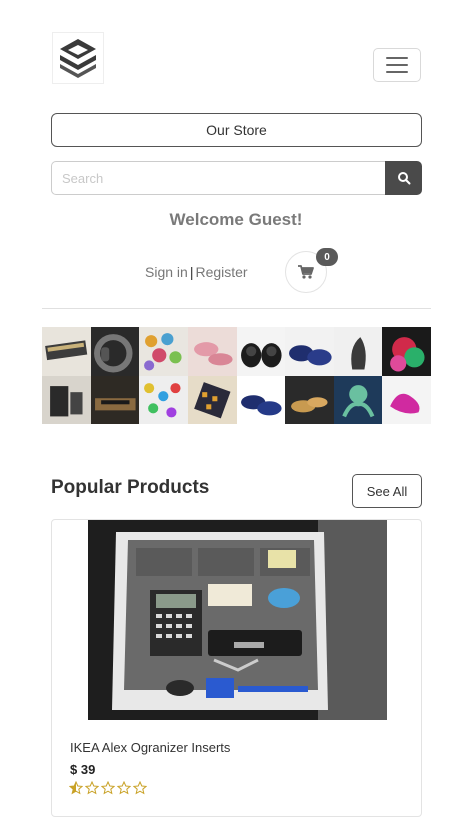 Image resolution: width=456 pixels, height=836 pixels. I want to click on site-logo, so click(78, 58).